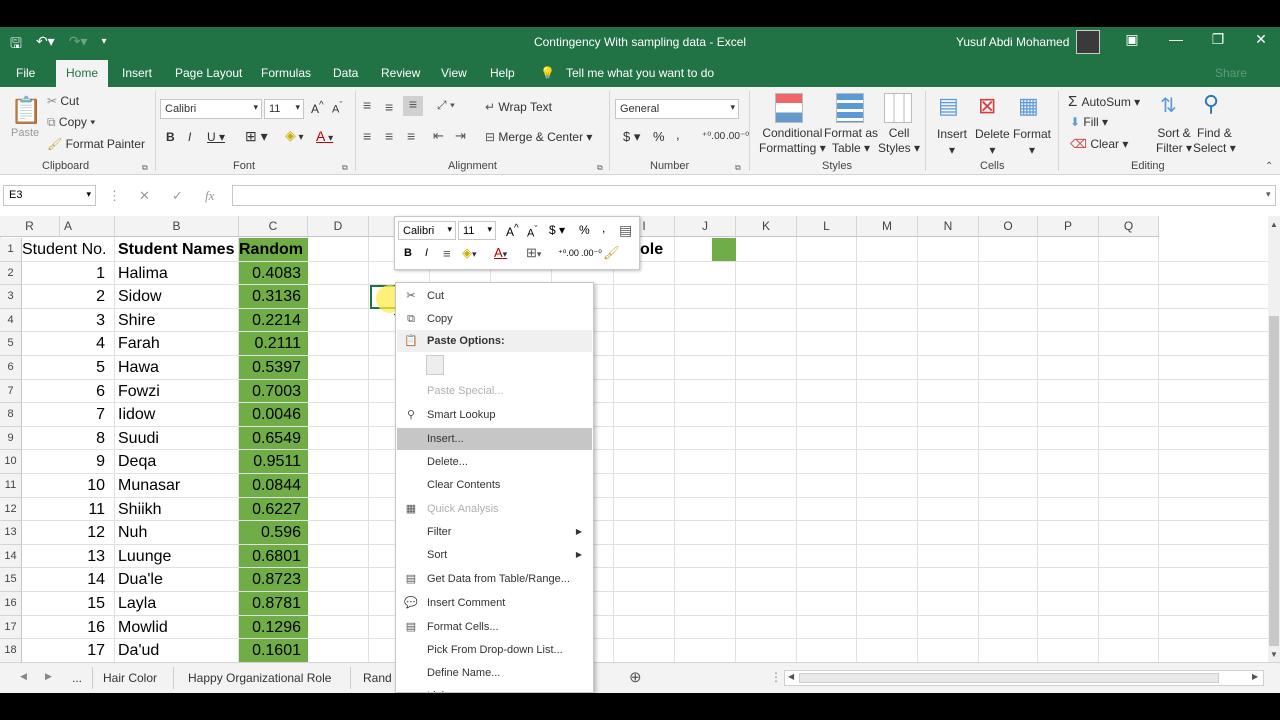 The height and width of the screenshot is (720, 1280). I want to click on column-header: J, so click(705, 226).